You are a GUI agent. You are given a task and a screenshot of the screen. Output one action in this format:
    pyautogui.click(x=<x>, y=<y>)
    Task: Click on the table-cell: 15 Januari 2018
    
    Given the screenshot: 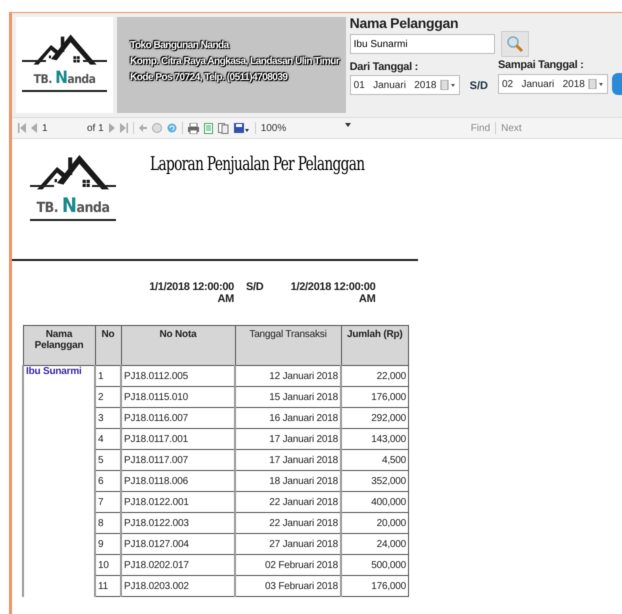 What is the action you would take?
    pyautogui.click(x=288, y=397)
    